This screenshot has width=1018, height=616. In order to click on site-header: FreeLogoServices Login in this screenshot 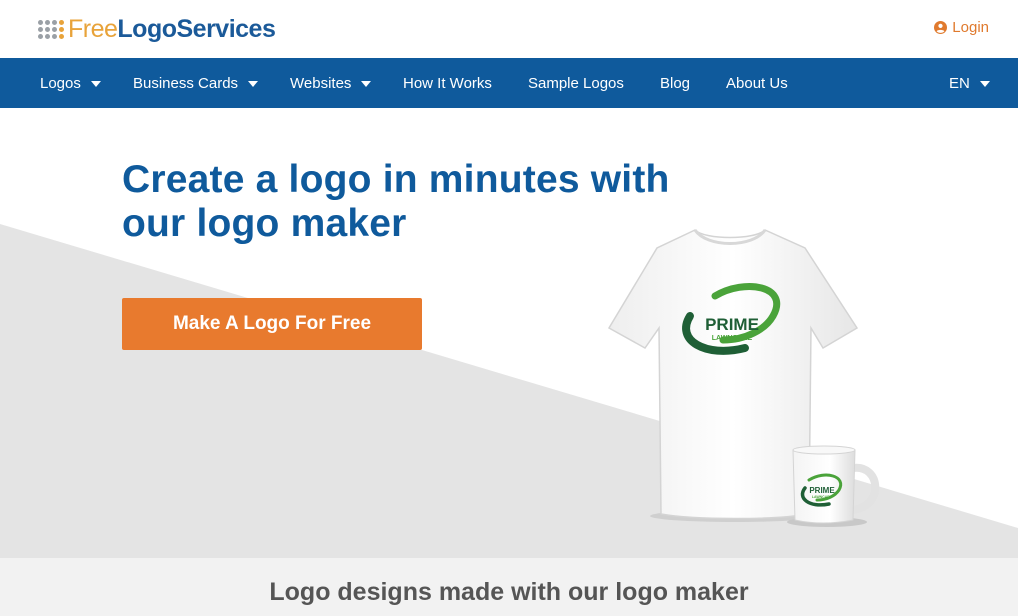, I will do `click(509, 29)`.